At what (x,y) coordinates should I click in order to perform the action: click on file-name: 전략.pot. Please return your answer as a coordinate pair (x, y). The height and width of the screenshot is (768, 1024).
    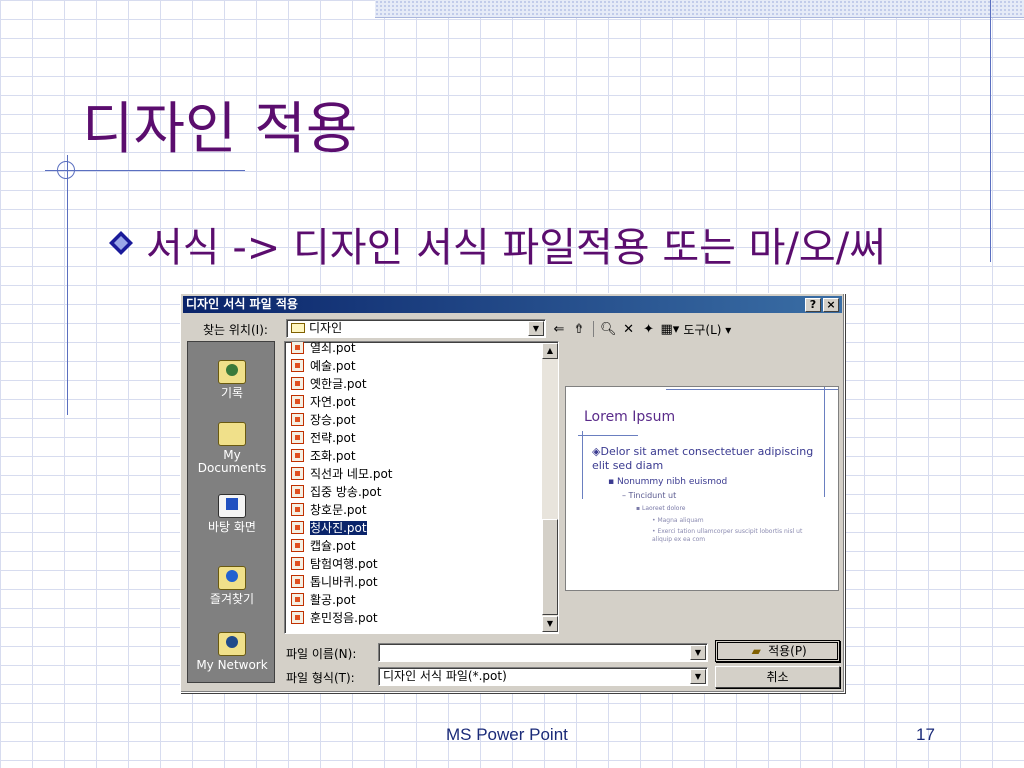
    Looking at the image, I should click on (333, 438).